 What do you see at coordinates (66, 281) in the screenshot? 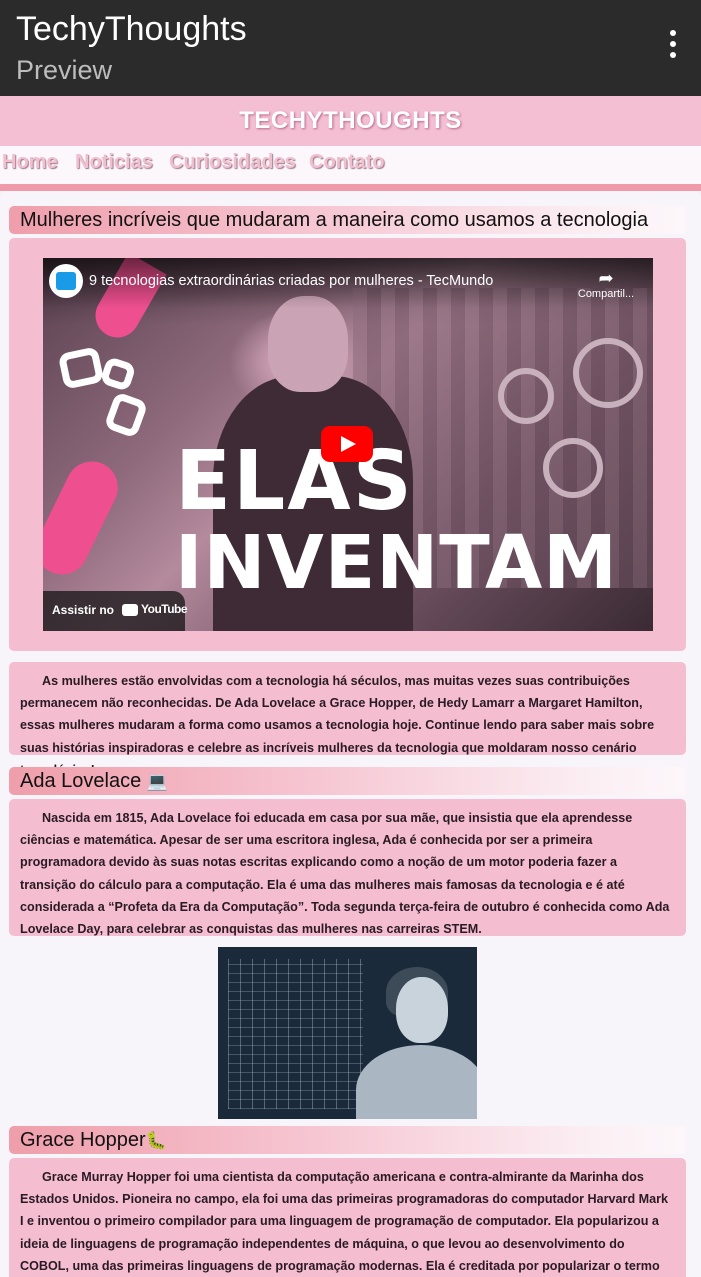
I see `channel-avatar` at bounding box center [66, 281].